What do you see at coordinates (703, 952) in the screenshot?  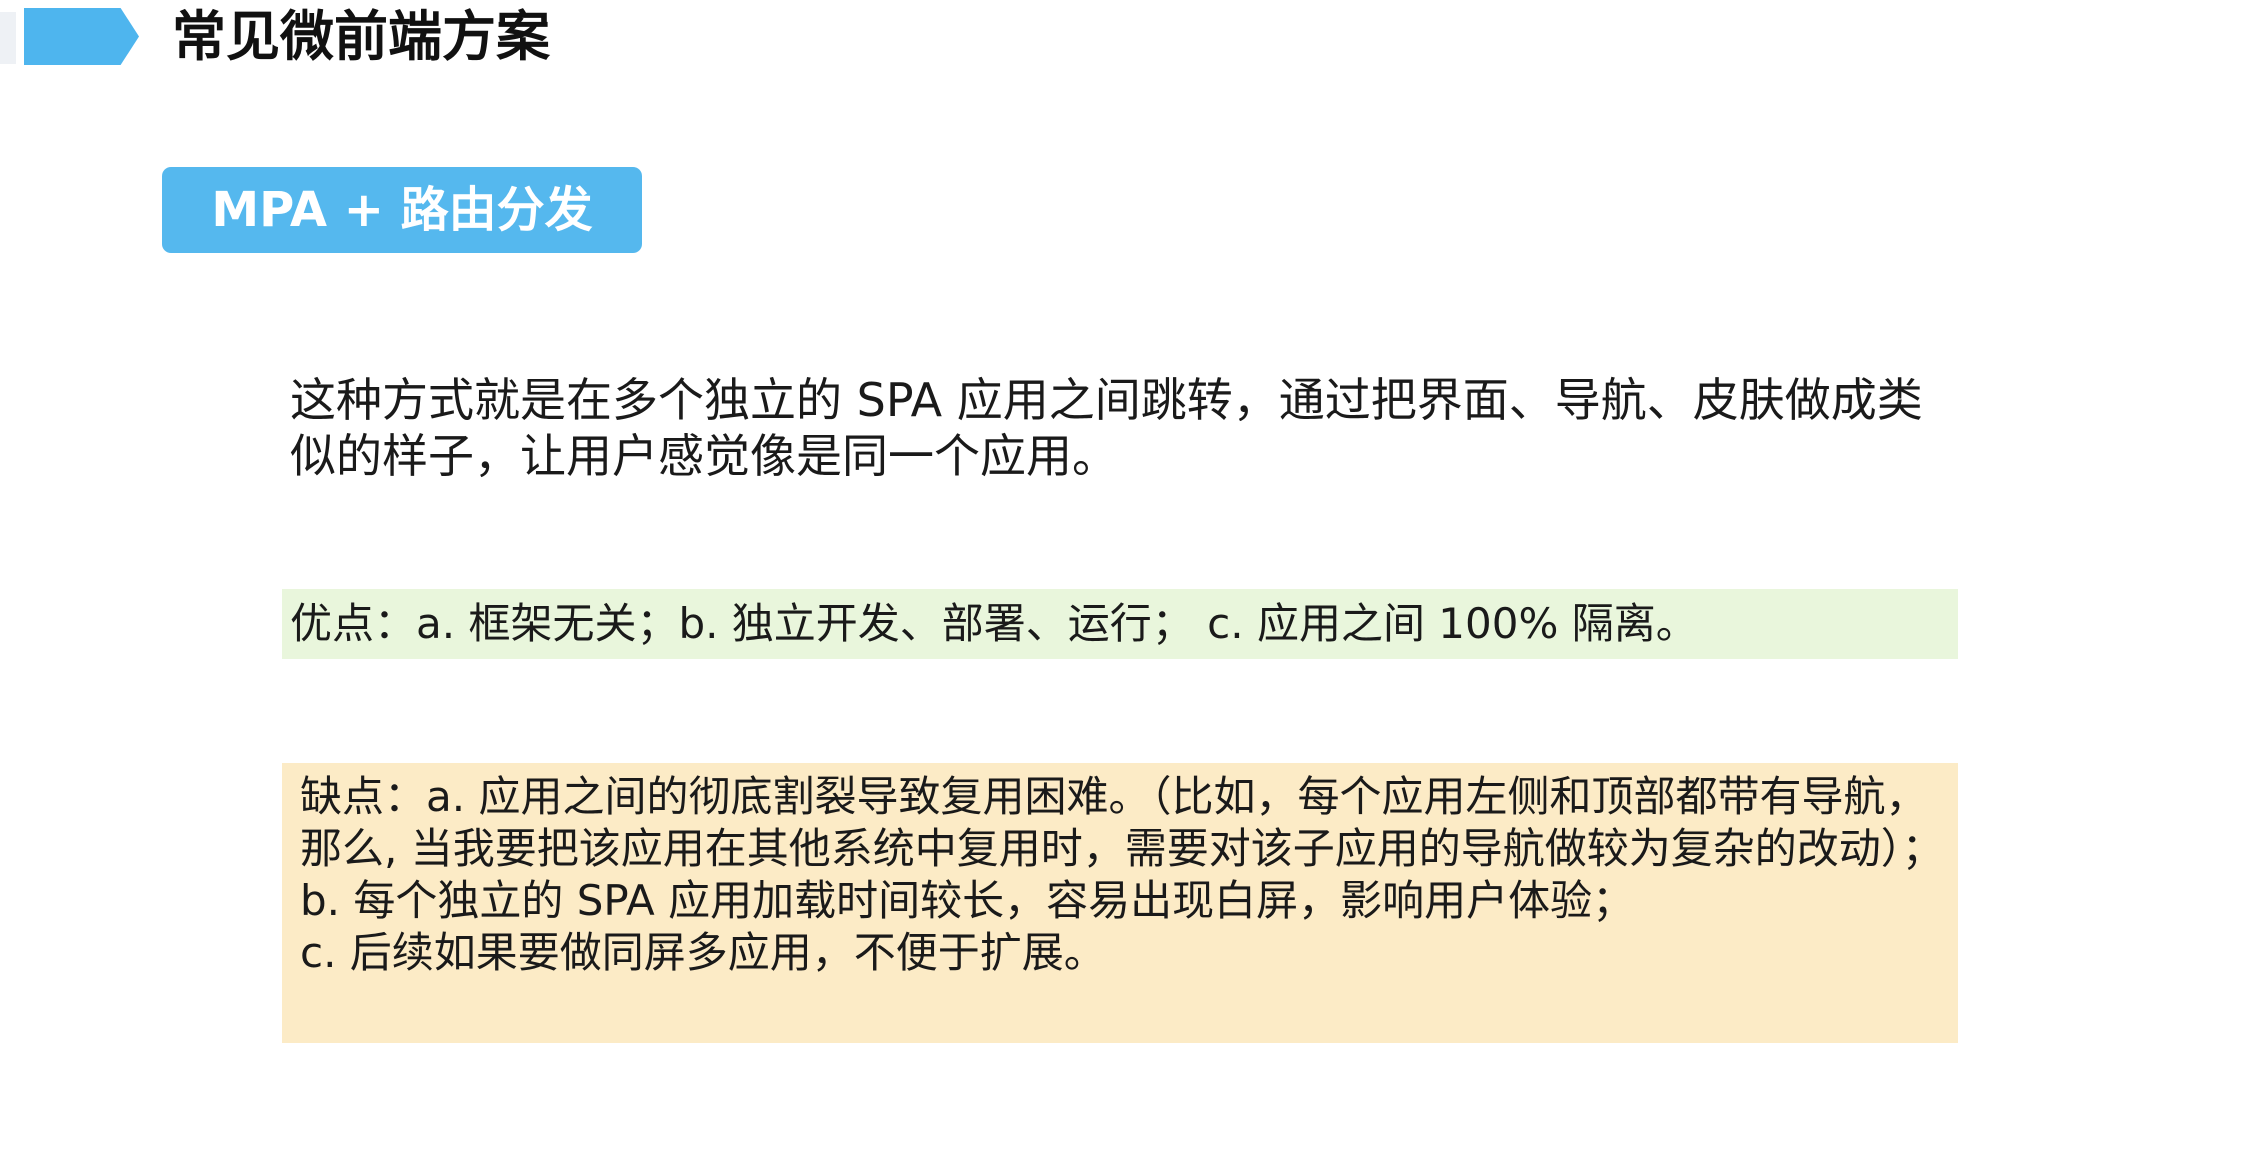 I see `cons-item-c: c. 后续如果要做同屏多应用，不便于扩展。` at bounding box center [703, 952].